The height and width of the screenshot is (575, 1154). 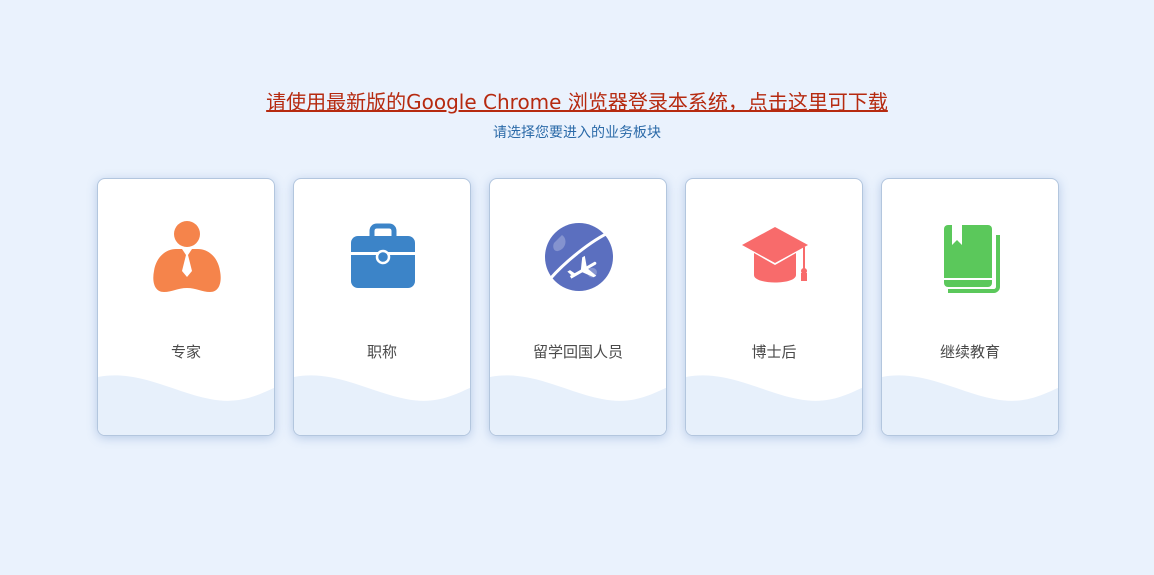 What do you see at coordinates (381, 352) in the screenshot?
I see `module-card-label: 职称` at bounding box center [381, 352].